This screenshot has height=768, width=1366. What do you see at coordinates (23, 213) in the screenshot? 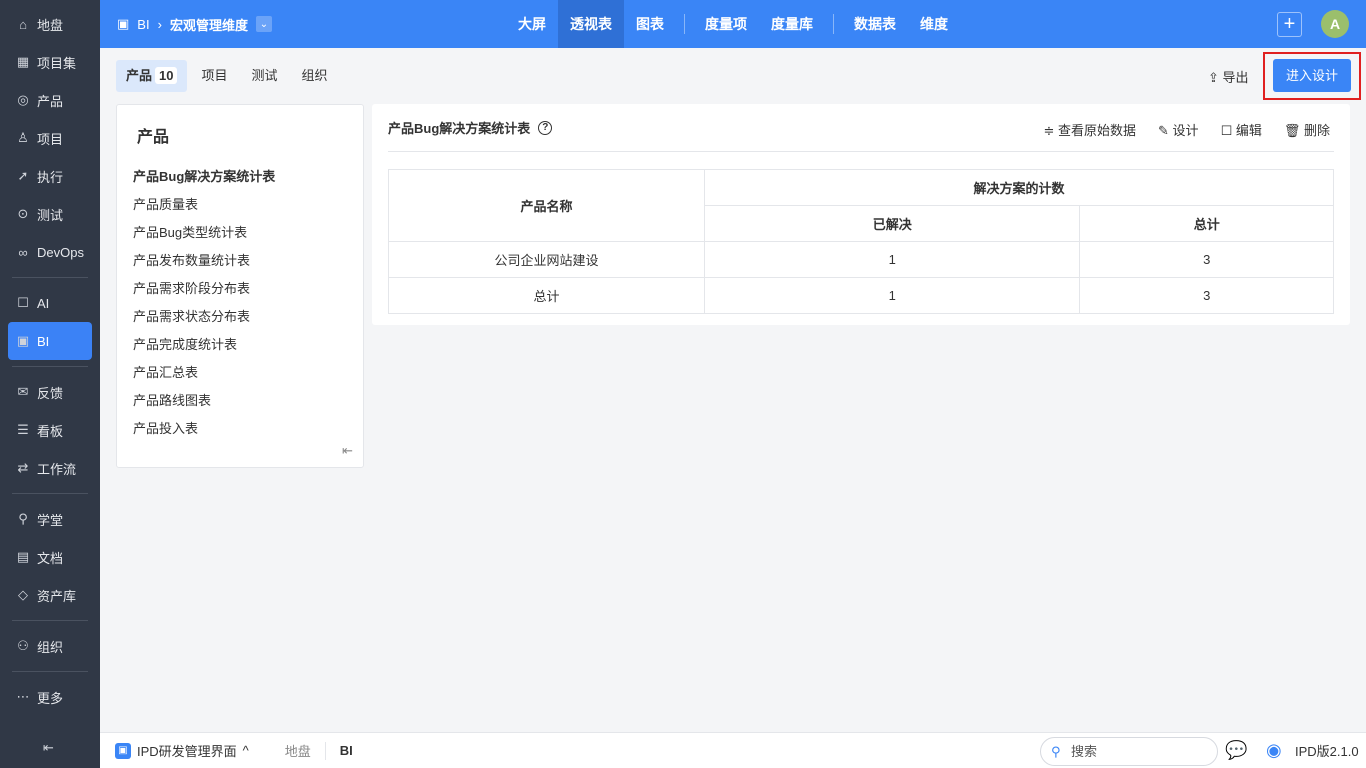
I see `sidebar-icon: ⊙` at bounding box center [23, 213].